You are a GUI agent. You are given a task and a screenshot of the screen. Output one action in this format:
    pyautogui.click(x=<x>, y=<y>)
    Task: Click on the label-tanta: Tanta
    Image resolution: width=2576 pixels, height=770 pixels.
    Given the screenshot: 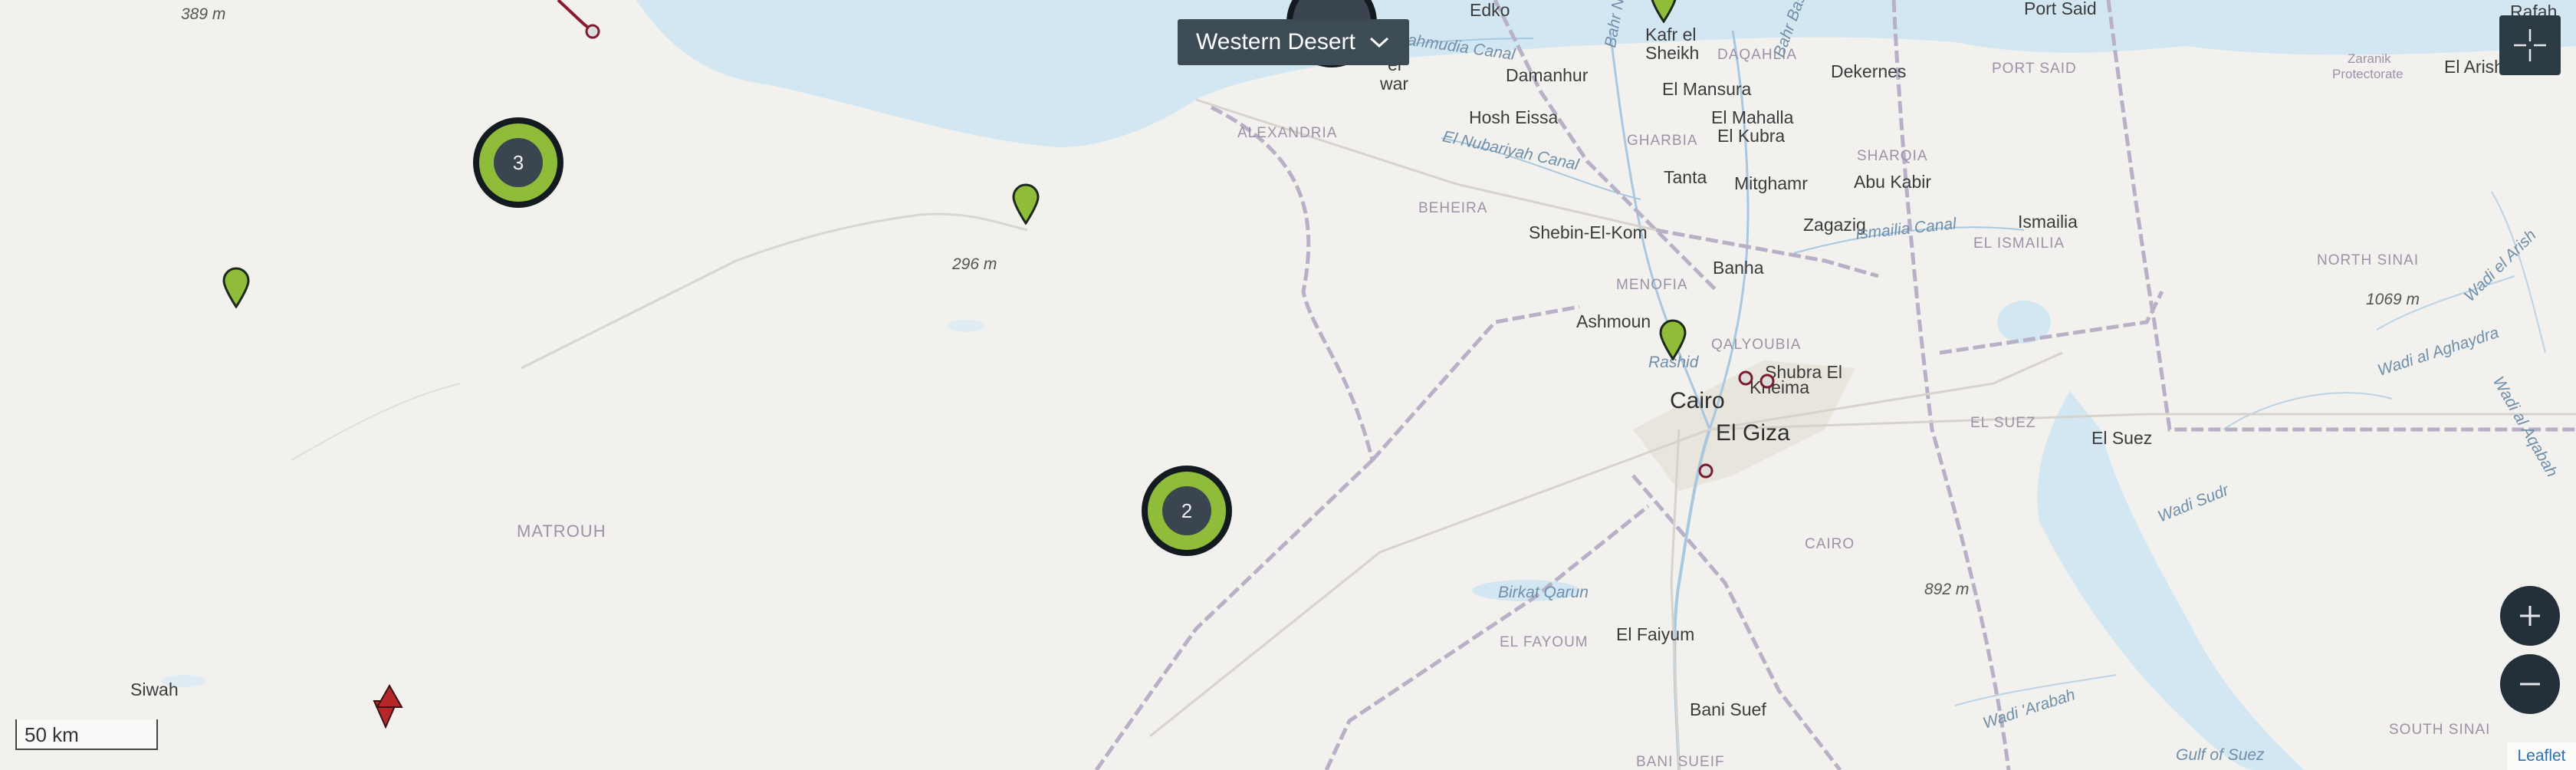 What is the action you would take?
    pyautogui.click(x=1686, y=177)
    